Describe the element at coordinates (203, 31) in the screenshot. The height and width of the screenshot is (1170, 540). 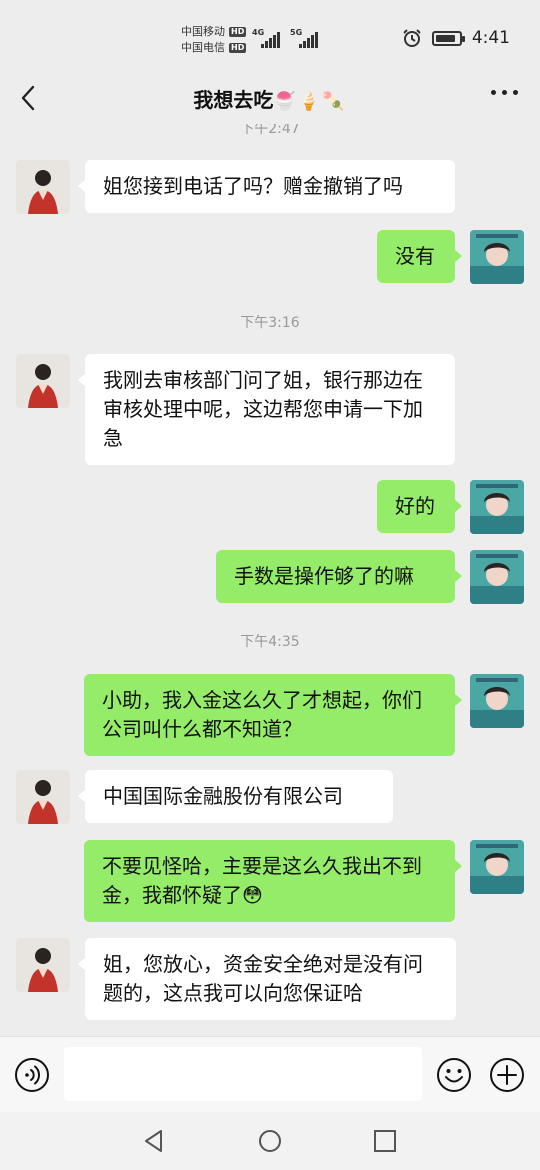
I see `carrier-name-1: 中国移动` at that location.